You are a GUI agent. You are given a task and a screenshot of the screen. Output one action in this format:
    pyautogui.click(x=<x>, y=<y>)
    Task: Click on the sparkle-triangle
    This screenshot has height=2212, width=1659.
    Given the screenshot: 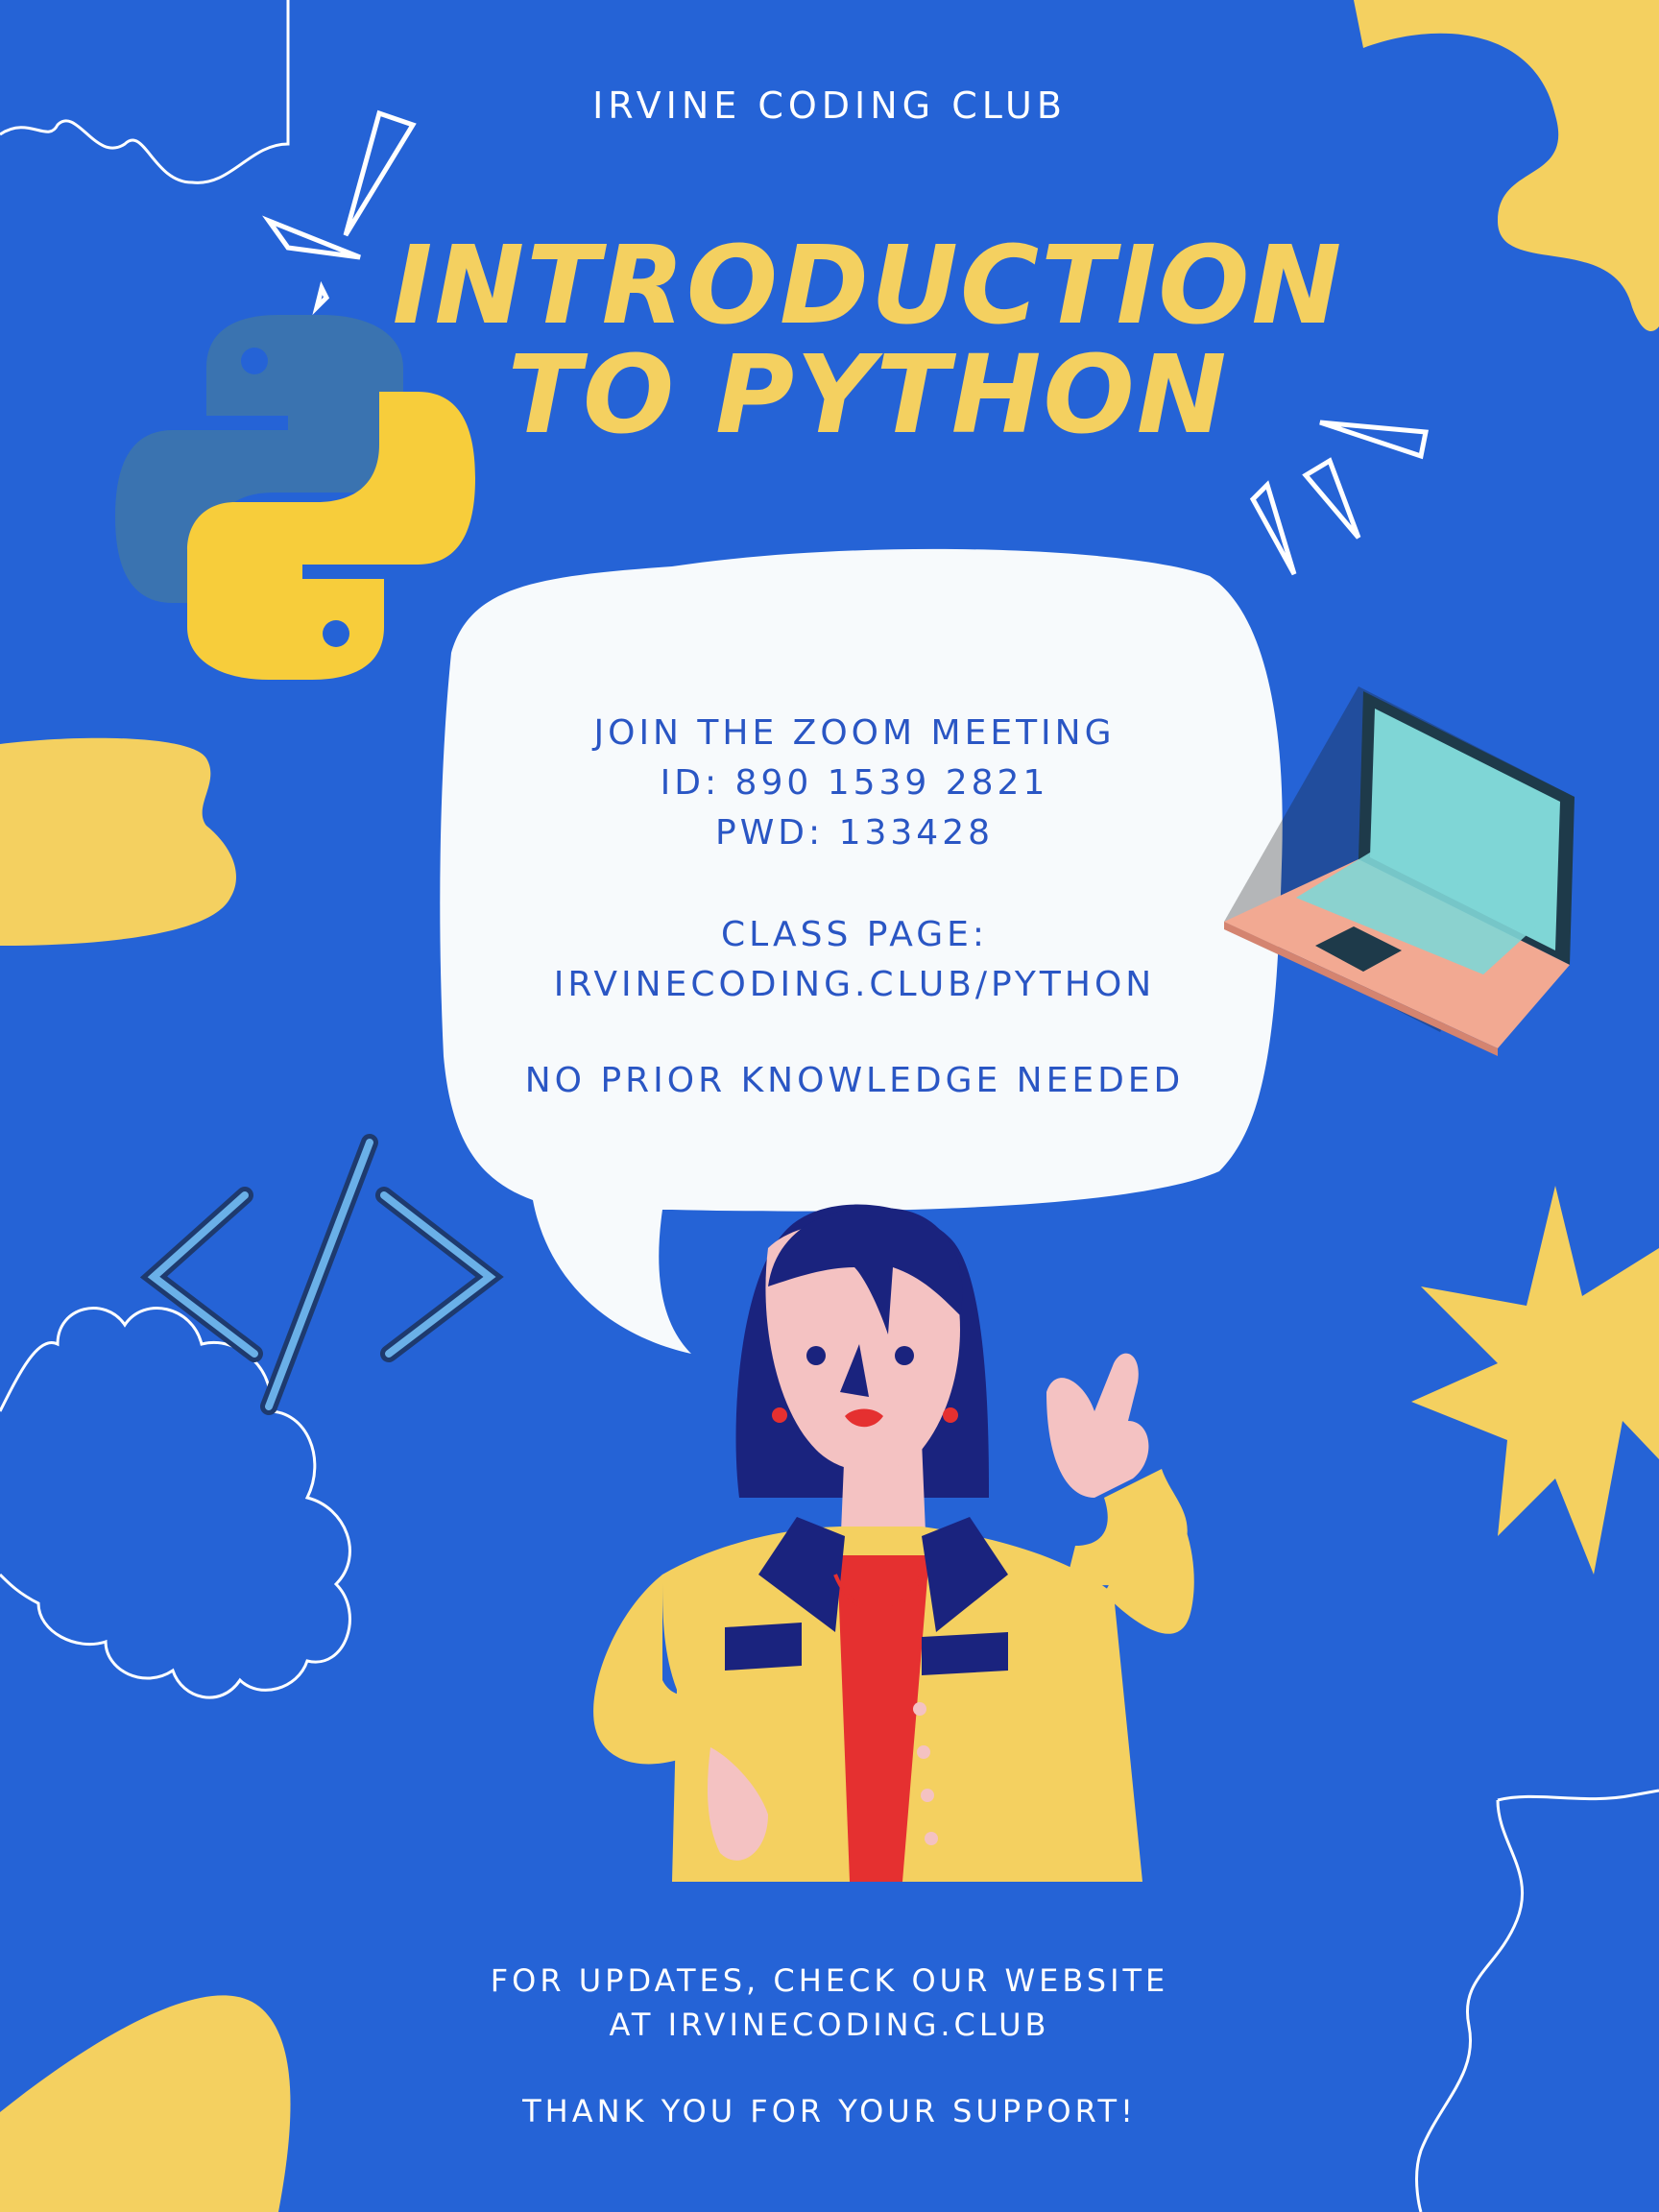 What is the action you would take?
    pyautogui.click(x=380, y=173)
    